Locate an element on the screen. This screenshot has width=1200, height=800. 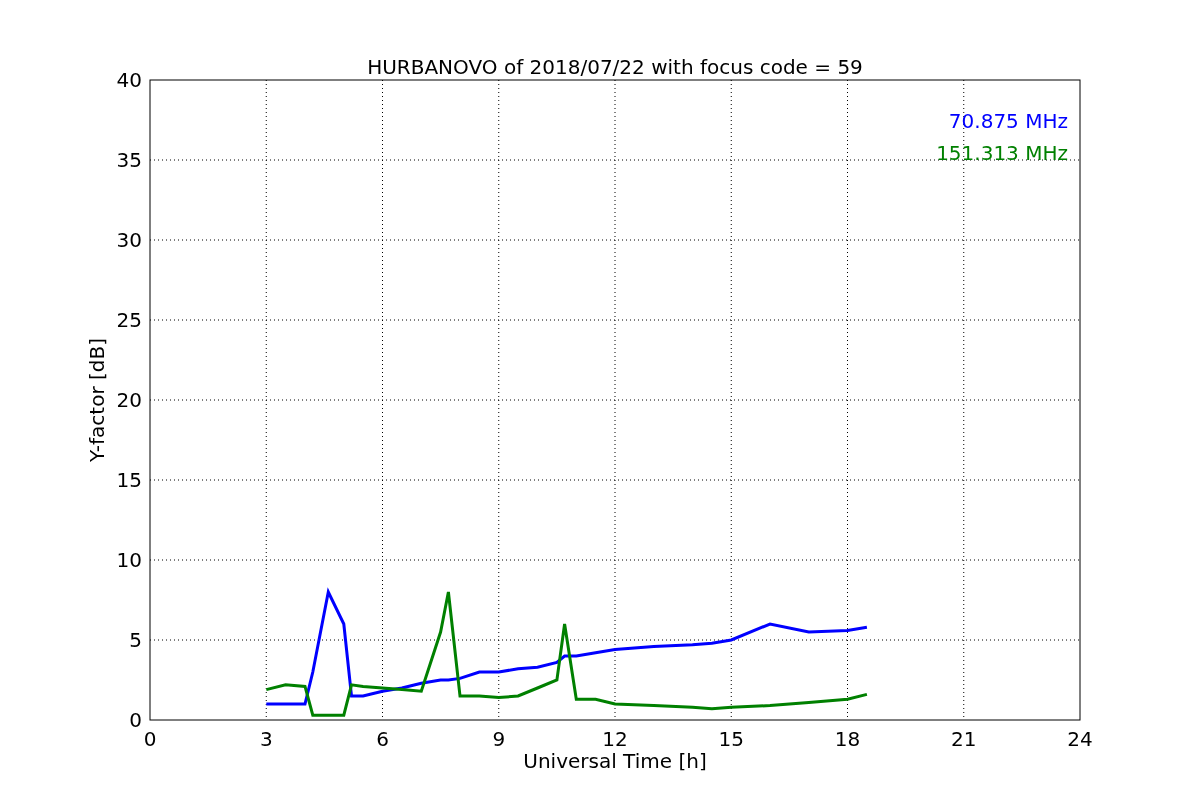
legend-label: 70.875 MHz is located at coordinates (1008, 121).